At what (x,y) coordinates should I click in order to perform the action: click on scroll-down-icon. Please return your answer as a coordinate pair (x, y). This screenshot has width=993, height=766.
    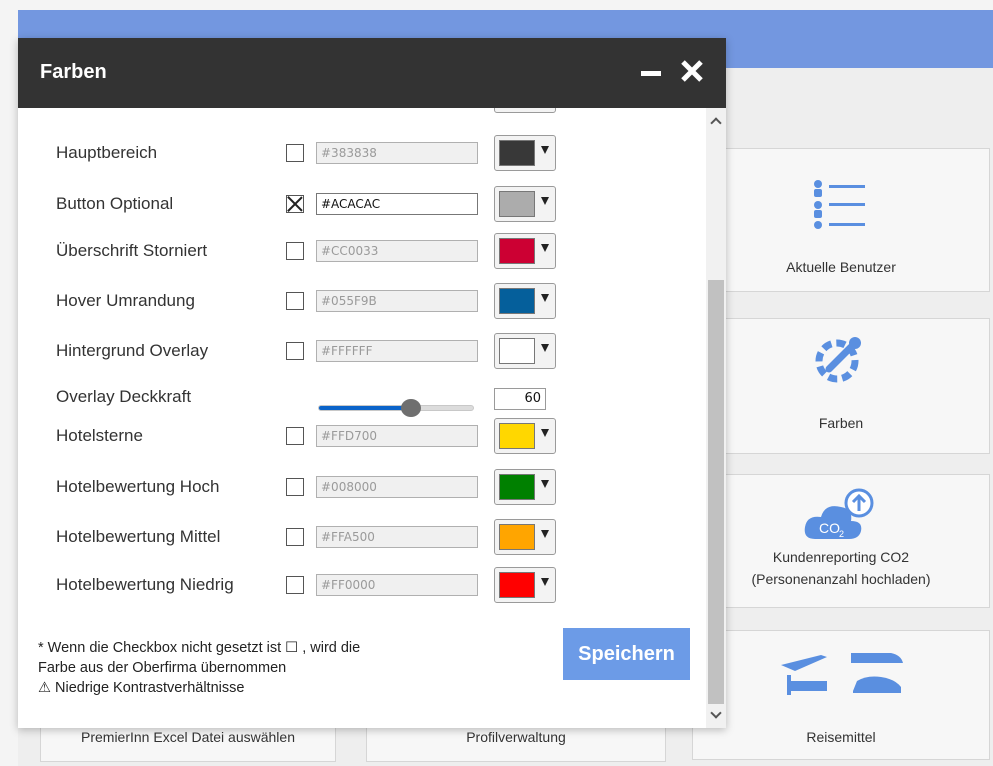
    Looking at the image, I should click on (716, 715).